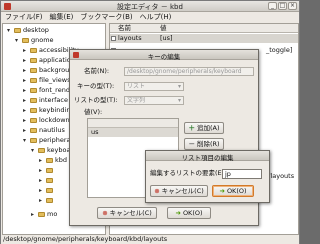 The height and width of the screenshot is (244, 320). What do you see at coordinates (44, 130) in the screenshot?
I see `tree-item: ▸ nautilus` at bounding box center [44, 130].